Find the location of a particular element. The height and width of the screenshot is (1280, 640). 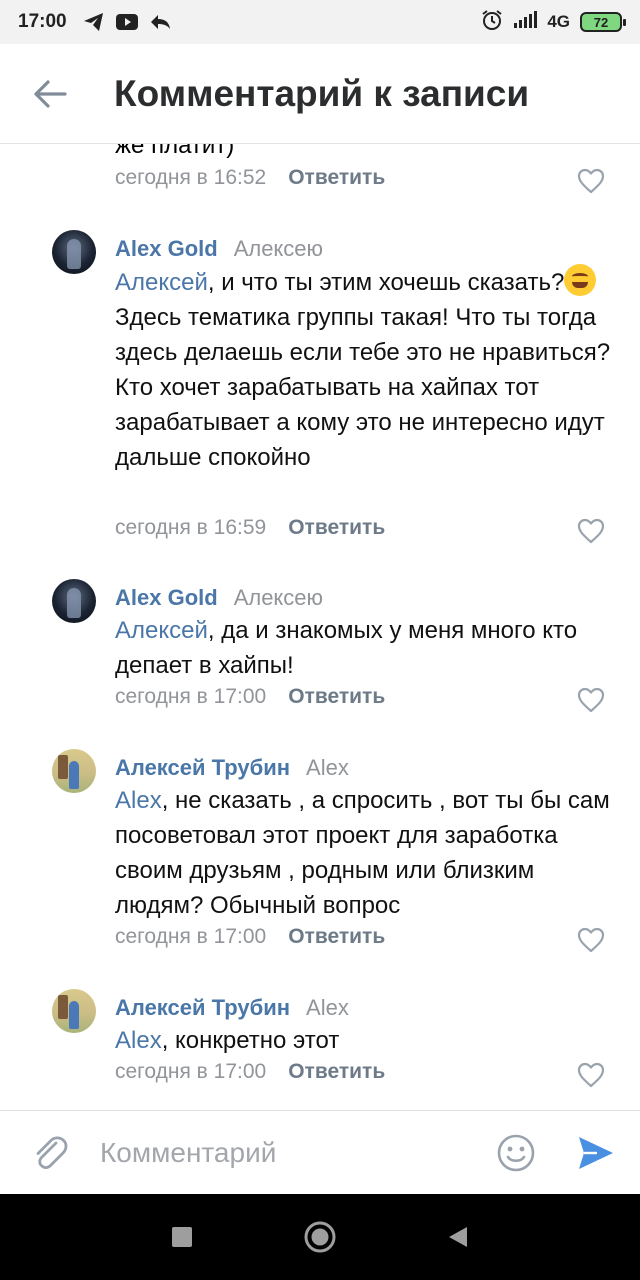

youtube-icon is located at coordinates (127, 22).